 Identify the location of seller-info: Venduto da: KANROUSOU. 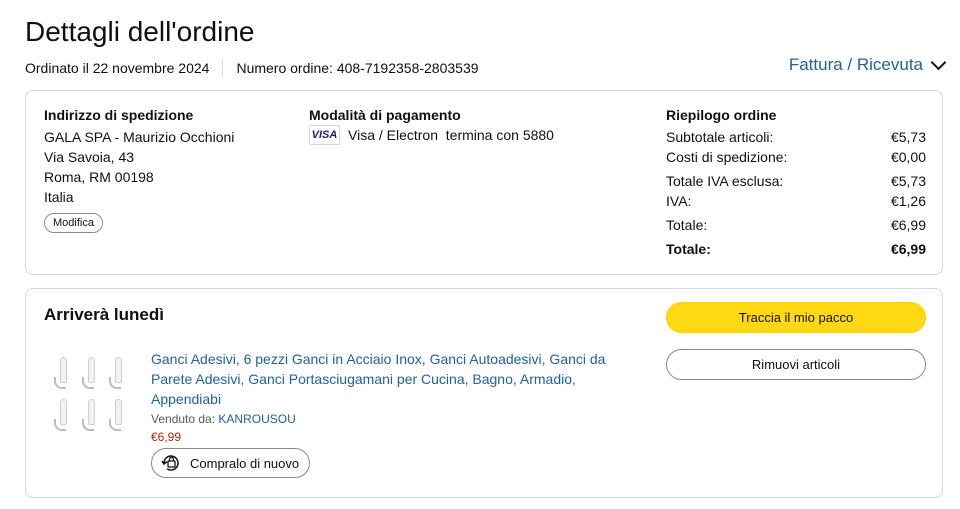
(386, 419).